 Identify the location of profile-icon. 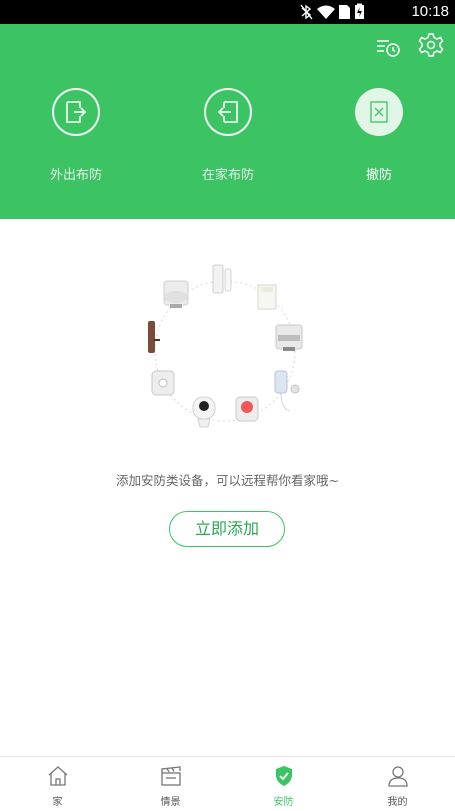
(397, 776).